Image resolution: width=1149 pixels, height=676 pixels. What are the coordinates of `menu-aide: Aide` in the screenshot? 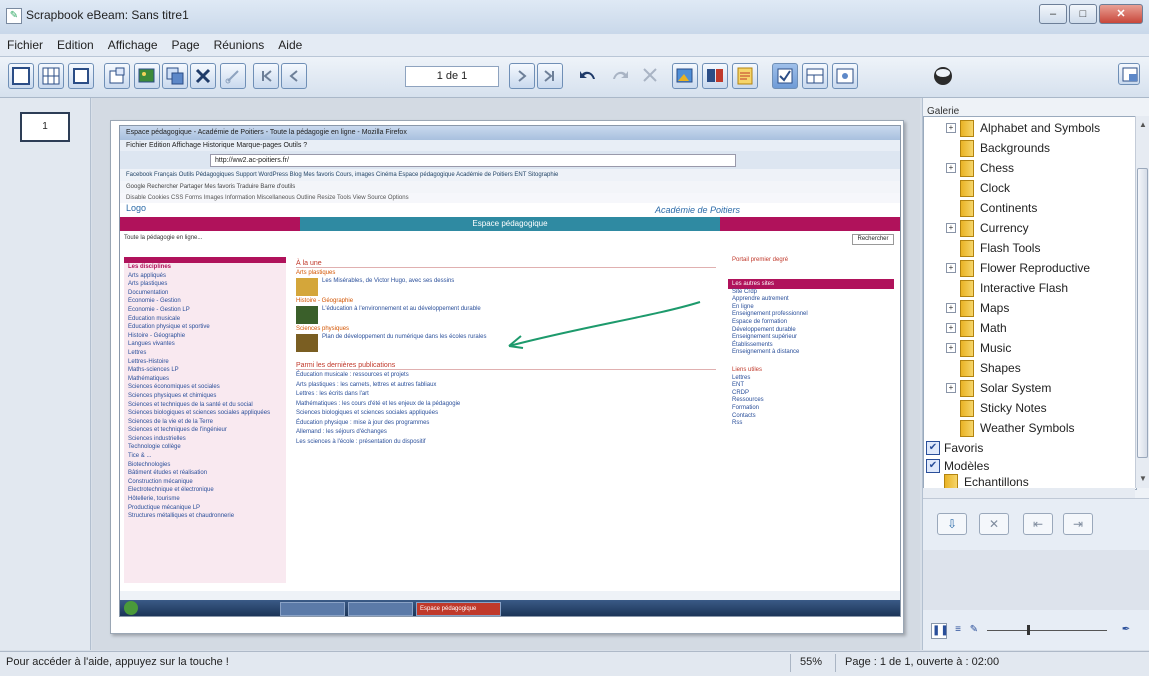 It's located at (290, 45).